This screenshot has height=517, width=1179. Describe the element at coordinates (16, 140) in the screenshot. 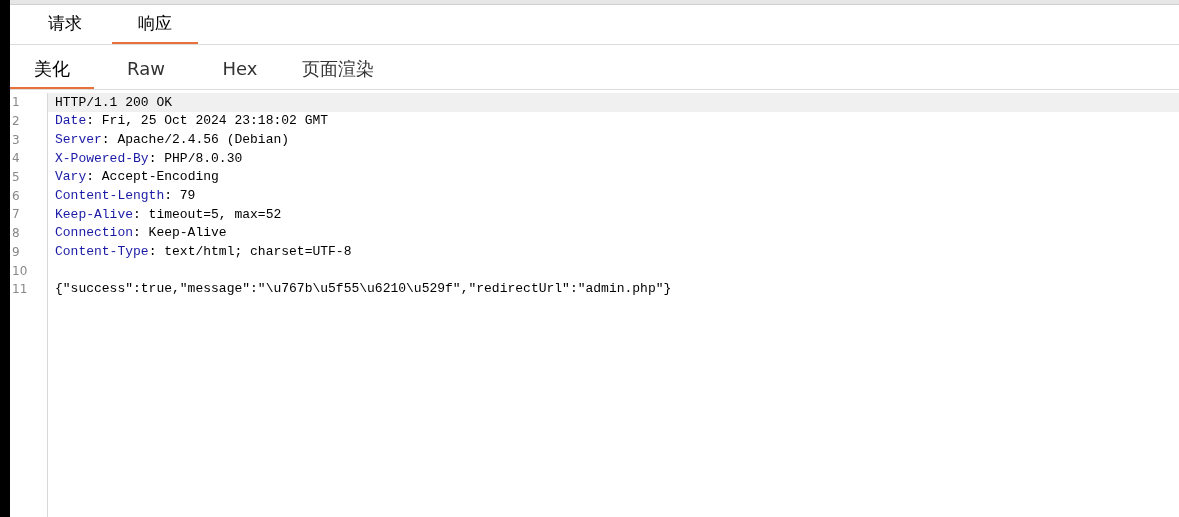

I see `line-number: 3` at that location.